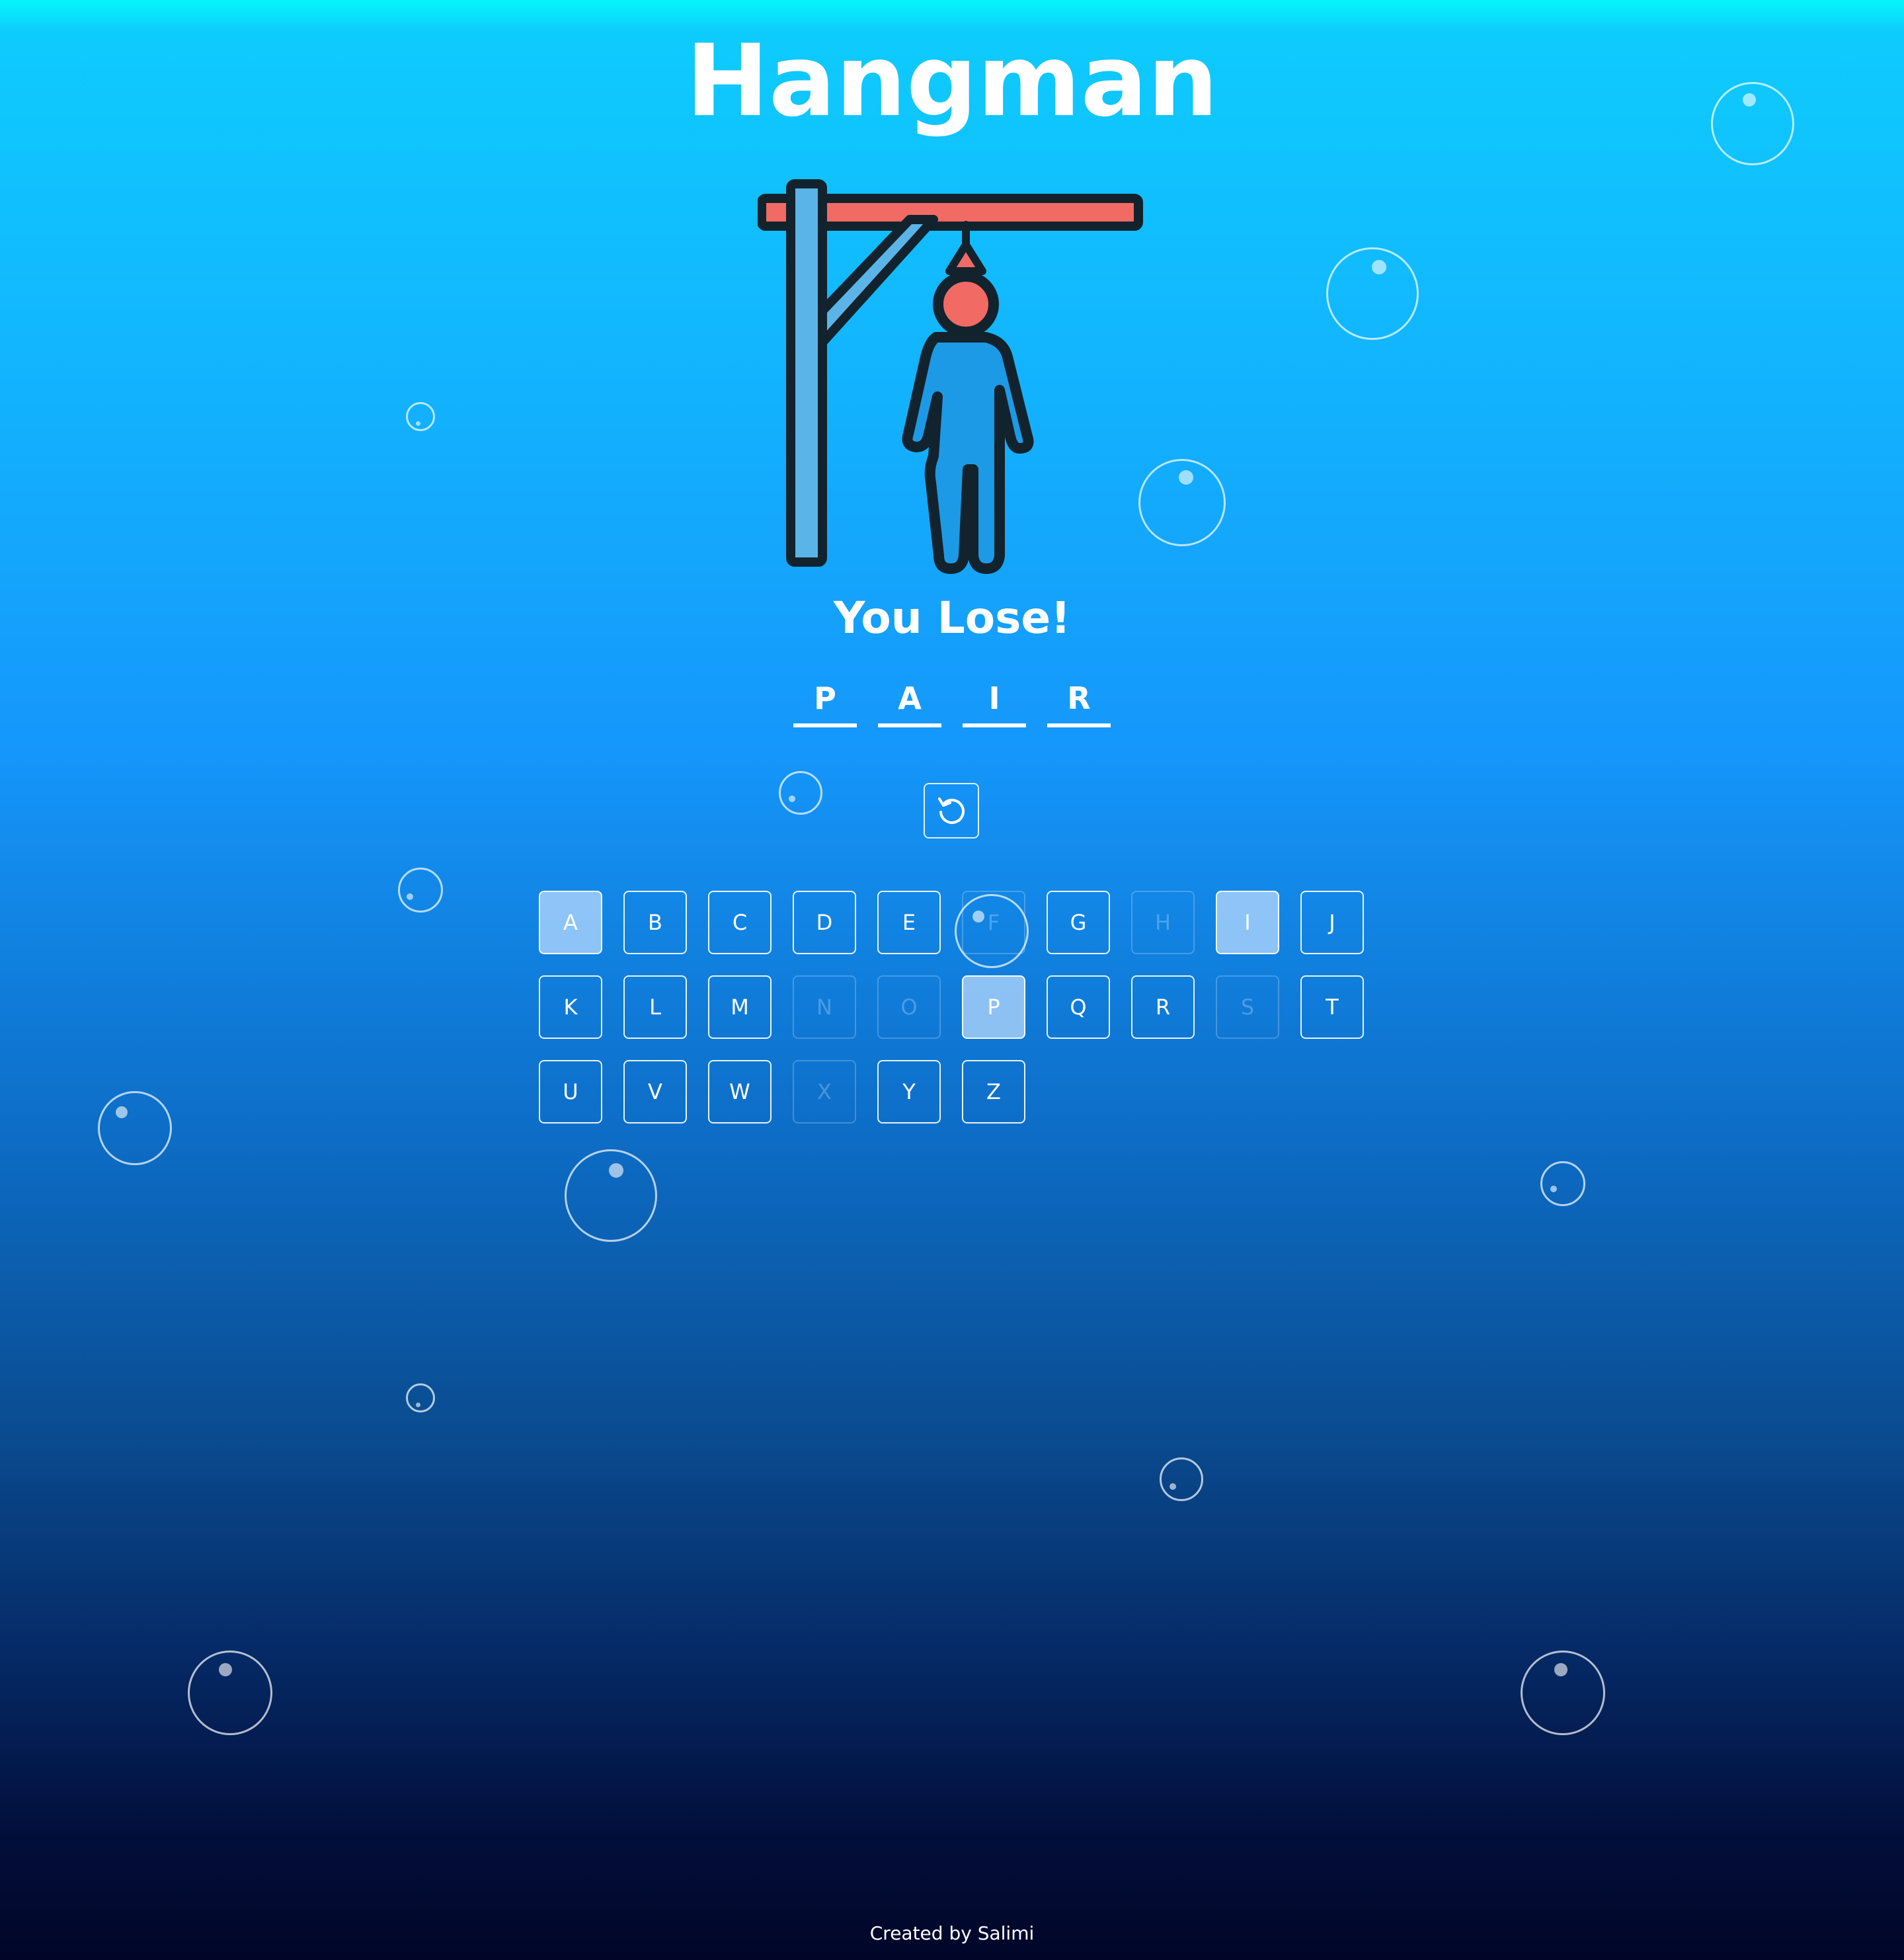  I want to click on key-y: Y, so click(909, 1091).